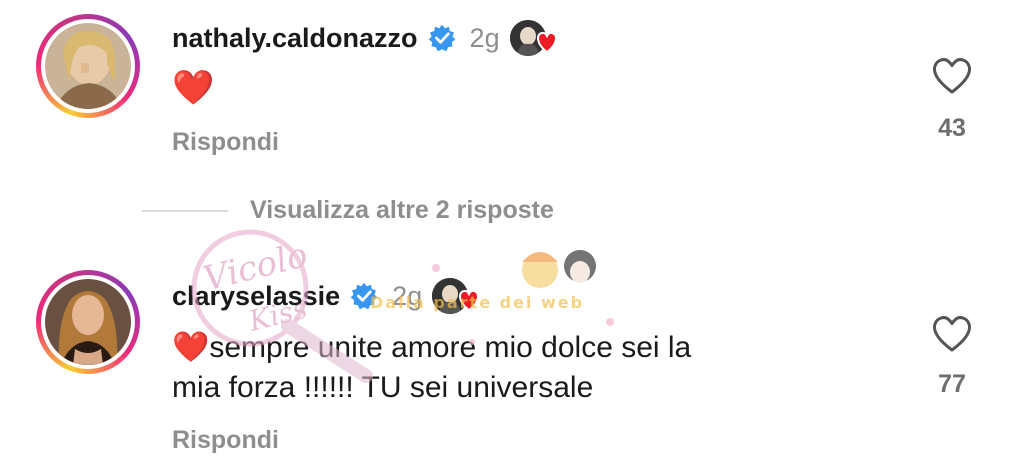 The width and height of the screenshot is (1024, 462). I want to click on comment-text-line-1: ❤️sempre unite amore mio dolce sei la, so click(432, 347).